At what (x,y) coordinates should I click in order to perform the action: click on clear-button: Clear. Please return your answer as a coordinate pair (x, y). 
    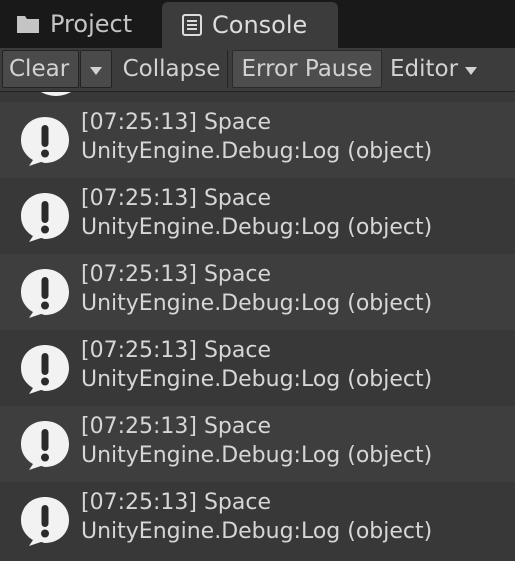
    Looking at the image, I should click on (40, 69).